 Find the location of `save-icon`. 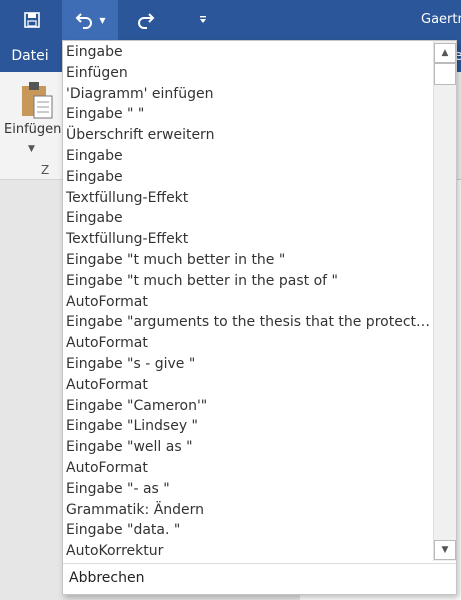

save-icon is located at coordinates (32, 20).